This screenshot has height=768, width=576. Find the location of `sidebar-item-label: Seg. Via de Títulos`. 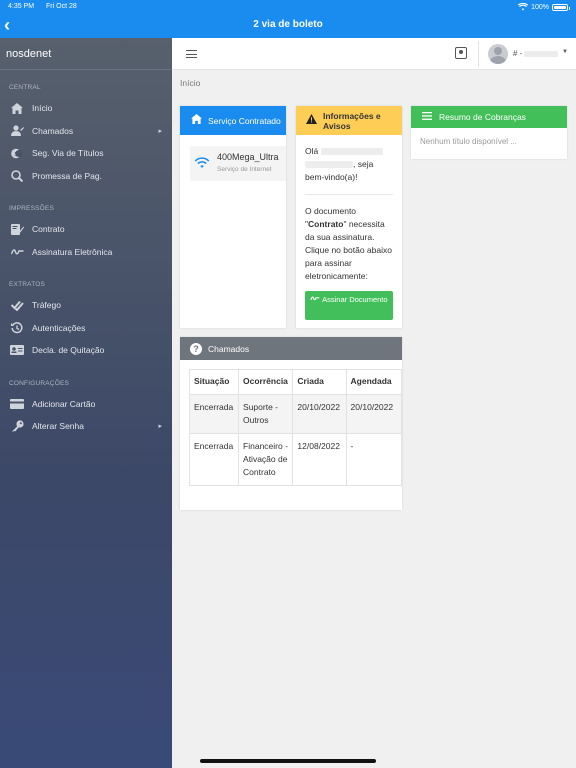

sidebar-item-label: Seg. Via de Títulos is located at coordinates (68, 153).